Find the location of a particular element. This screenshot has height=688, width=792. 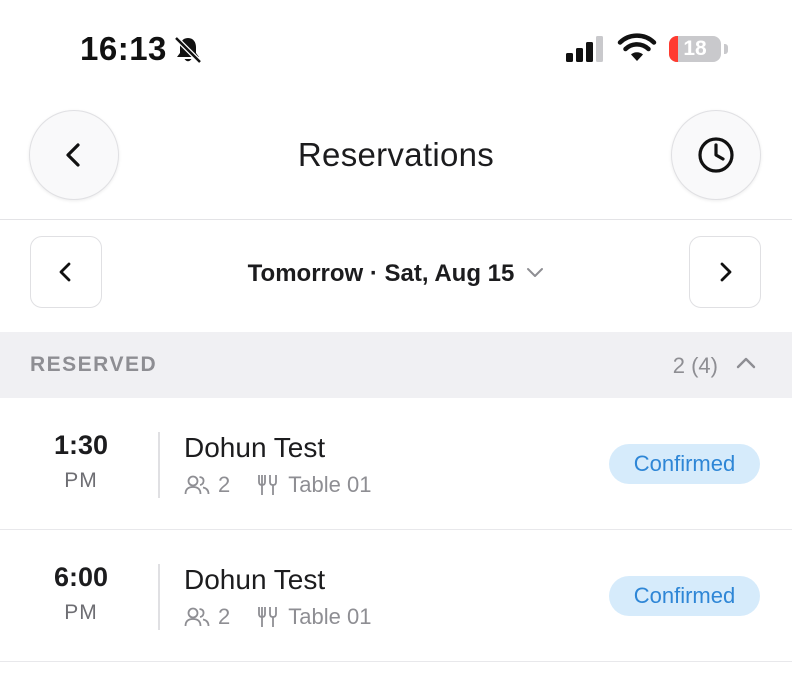

date-picker-toggle: Tomorrow · Sat, Aug 15 is located at coordinates (396, 274).